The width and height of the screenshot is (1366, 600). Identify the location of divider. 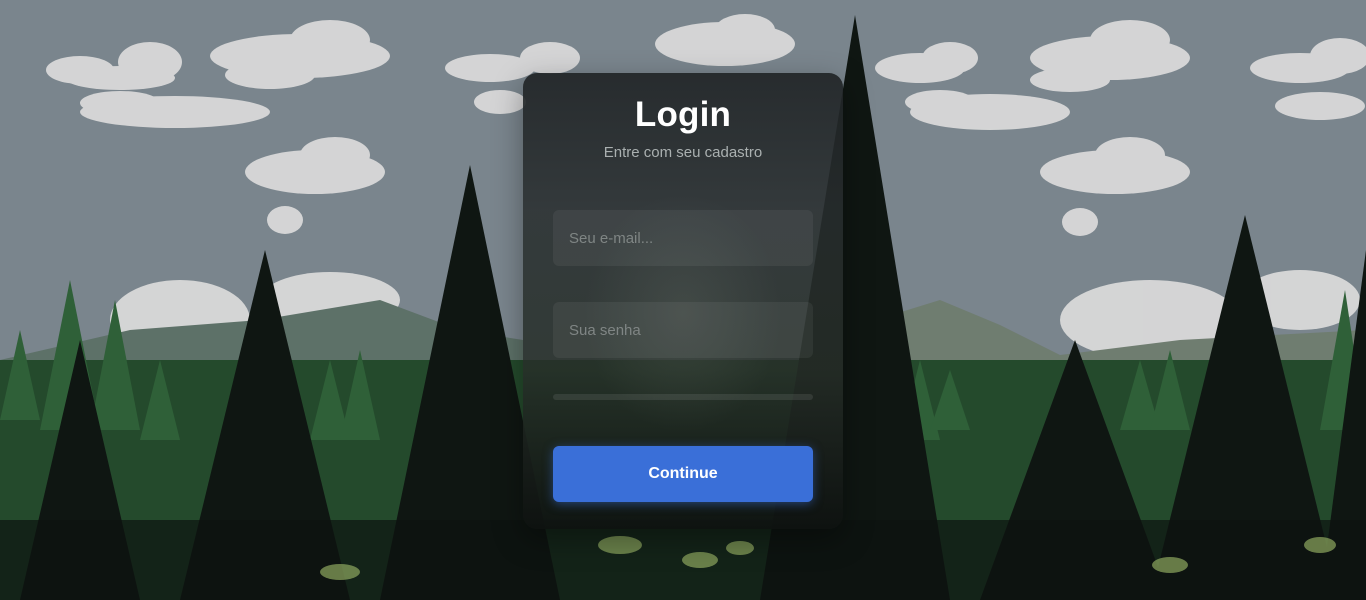
(683, 397).